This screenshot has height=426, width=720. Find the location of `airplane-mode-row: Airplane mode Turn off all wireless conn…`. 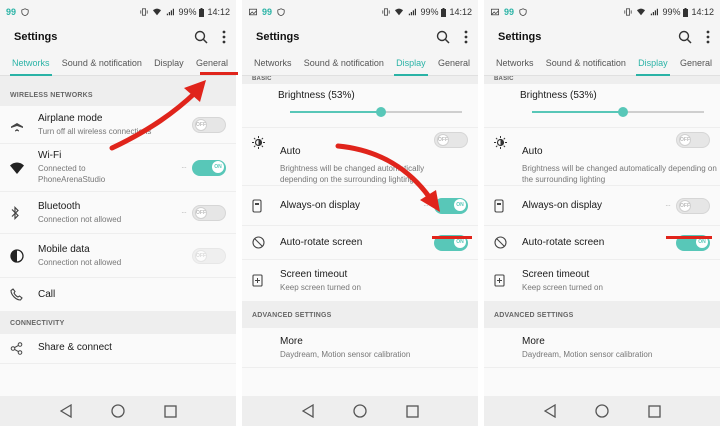

airplane-mode-row: Airplane mode Turn off all wireless conn… is located at coordinates (118, 125).